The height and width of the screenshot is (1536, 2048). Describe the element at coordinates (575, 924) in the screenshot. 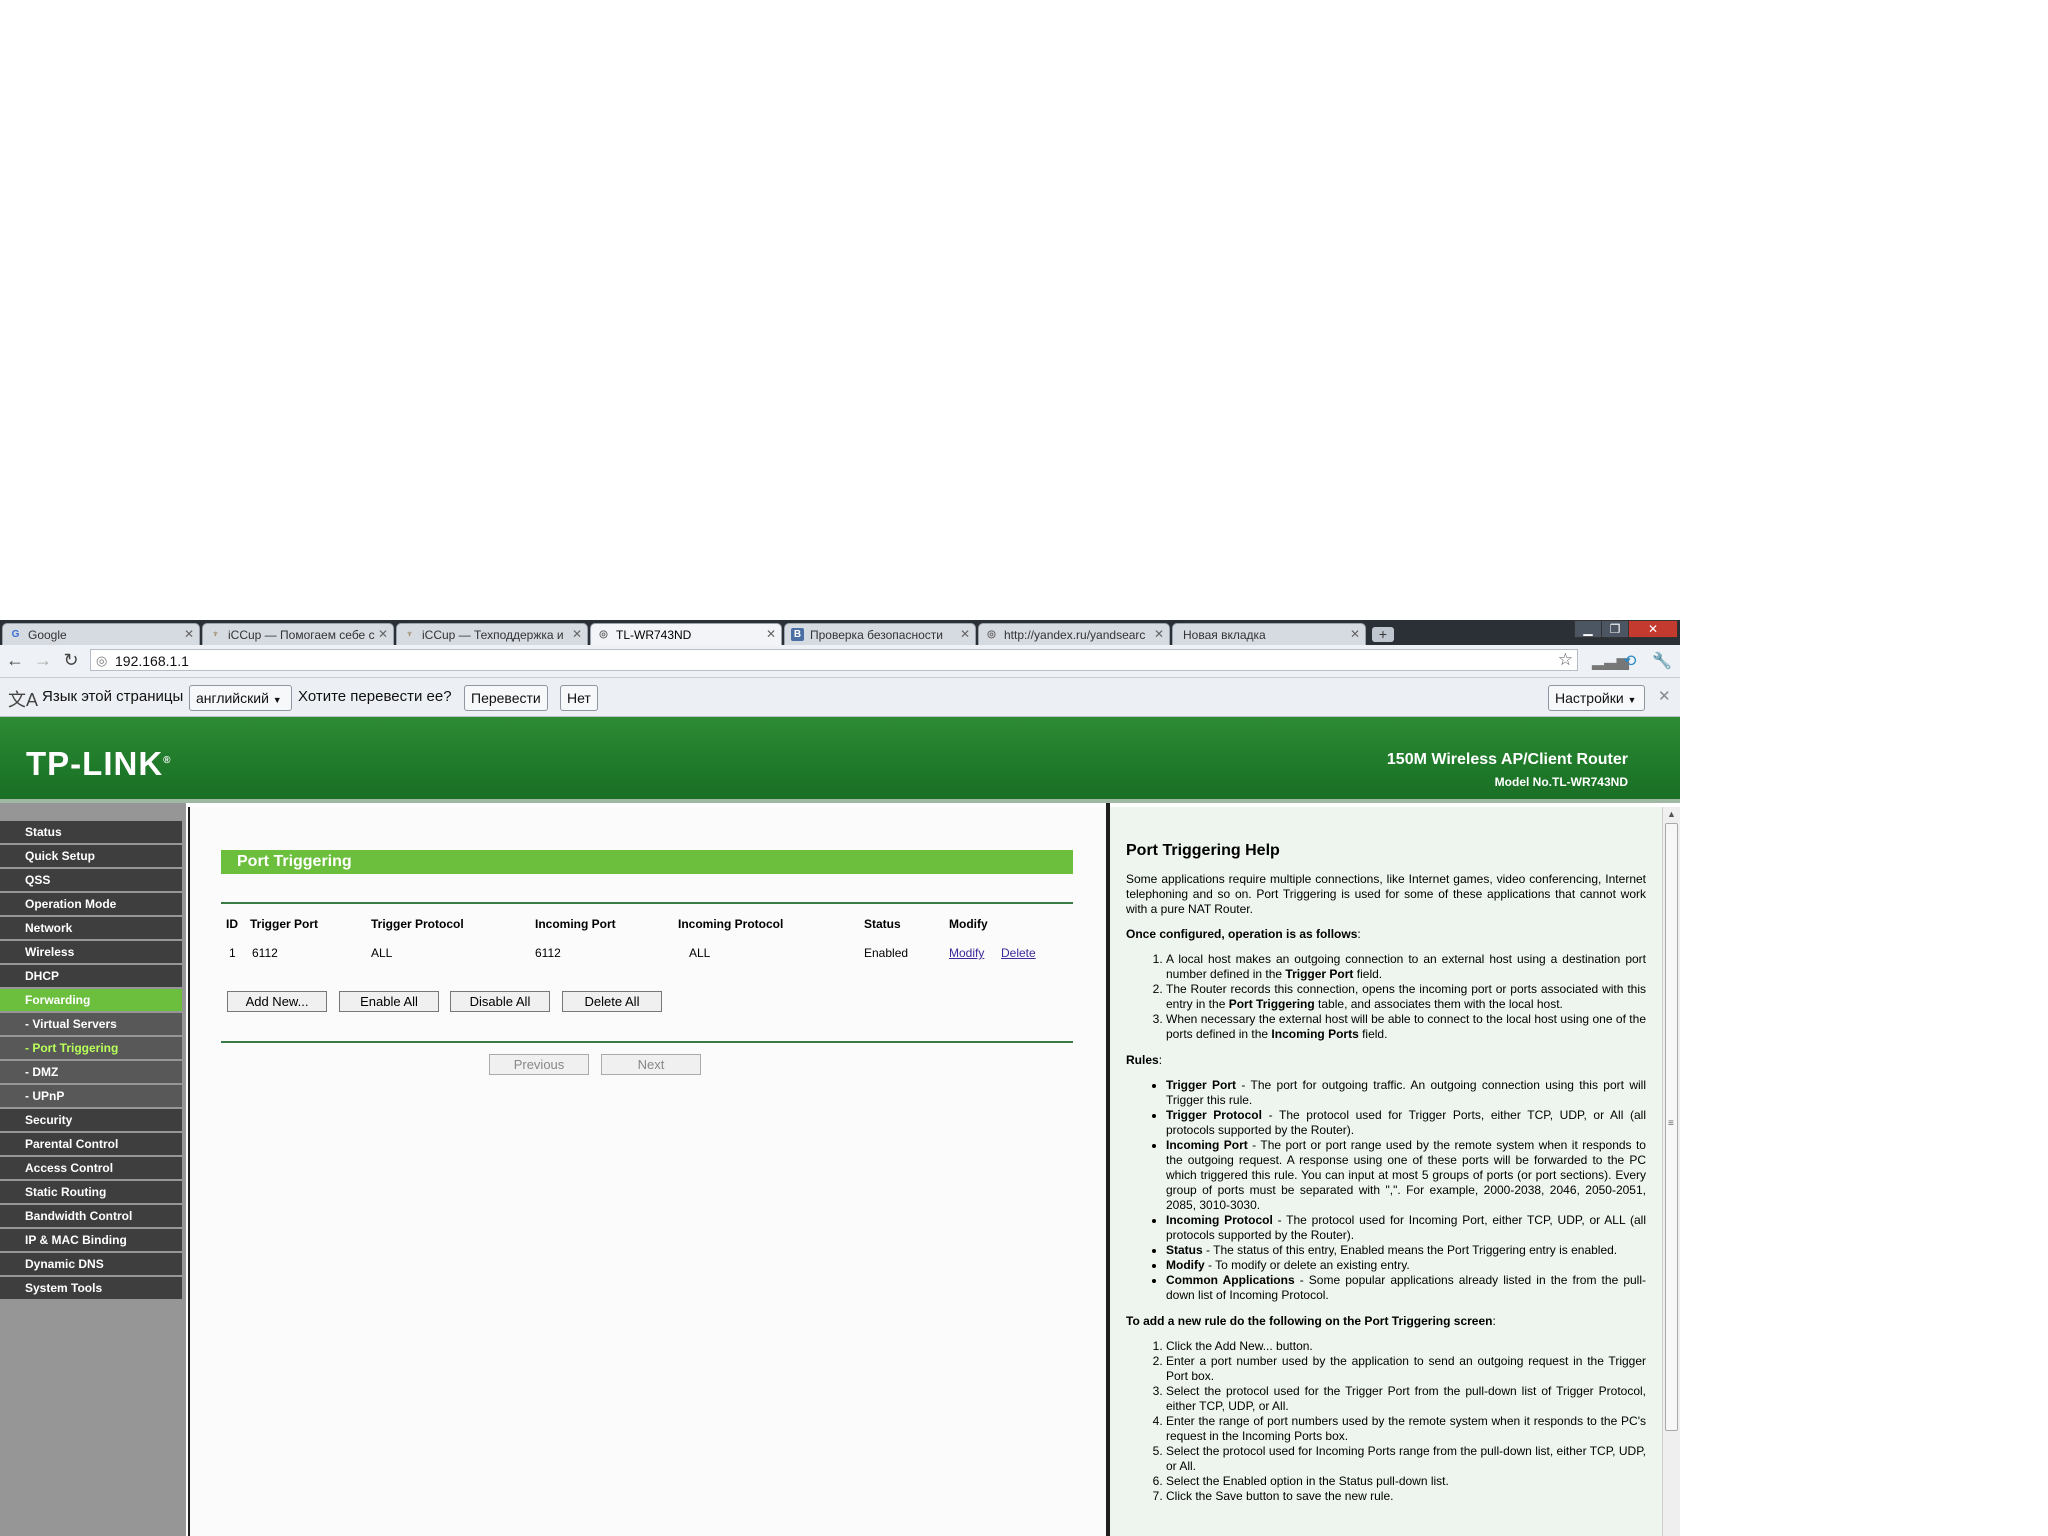

I see `column-header-incoming-port: Incoming Port` at that location.